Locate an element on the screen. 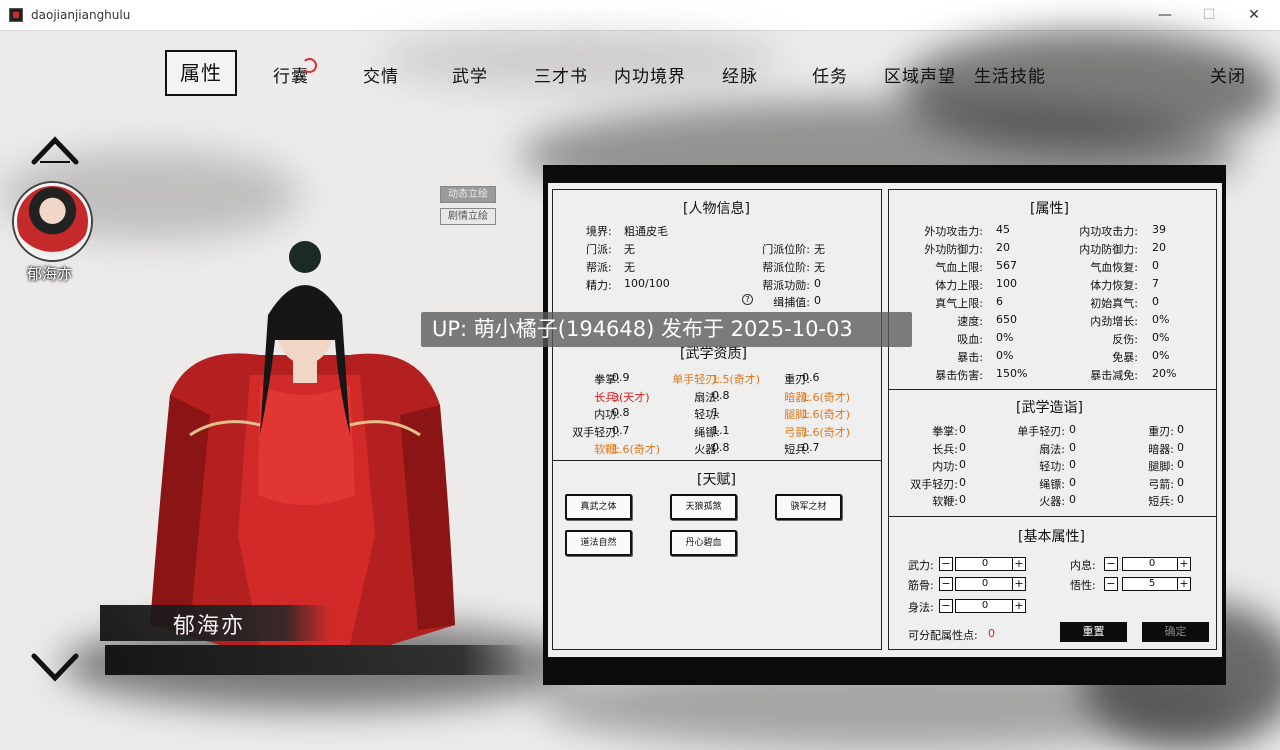  jingu-minus-button: − is located at coordinates (946, 584).